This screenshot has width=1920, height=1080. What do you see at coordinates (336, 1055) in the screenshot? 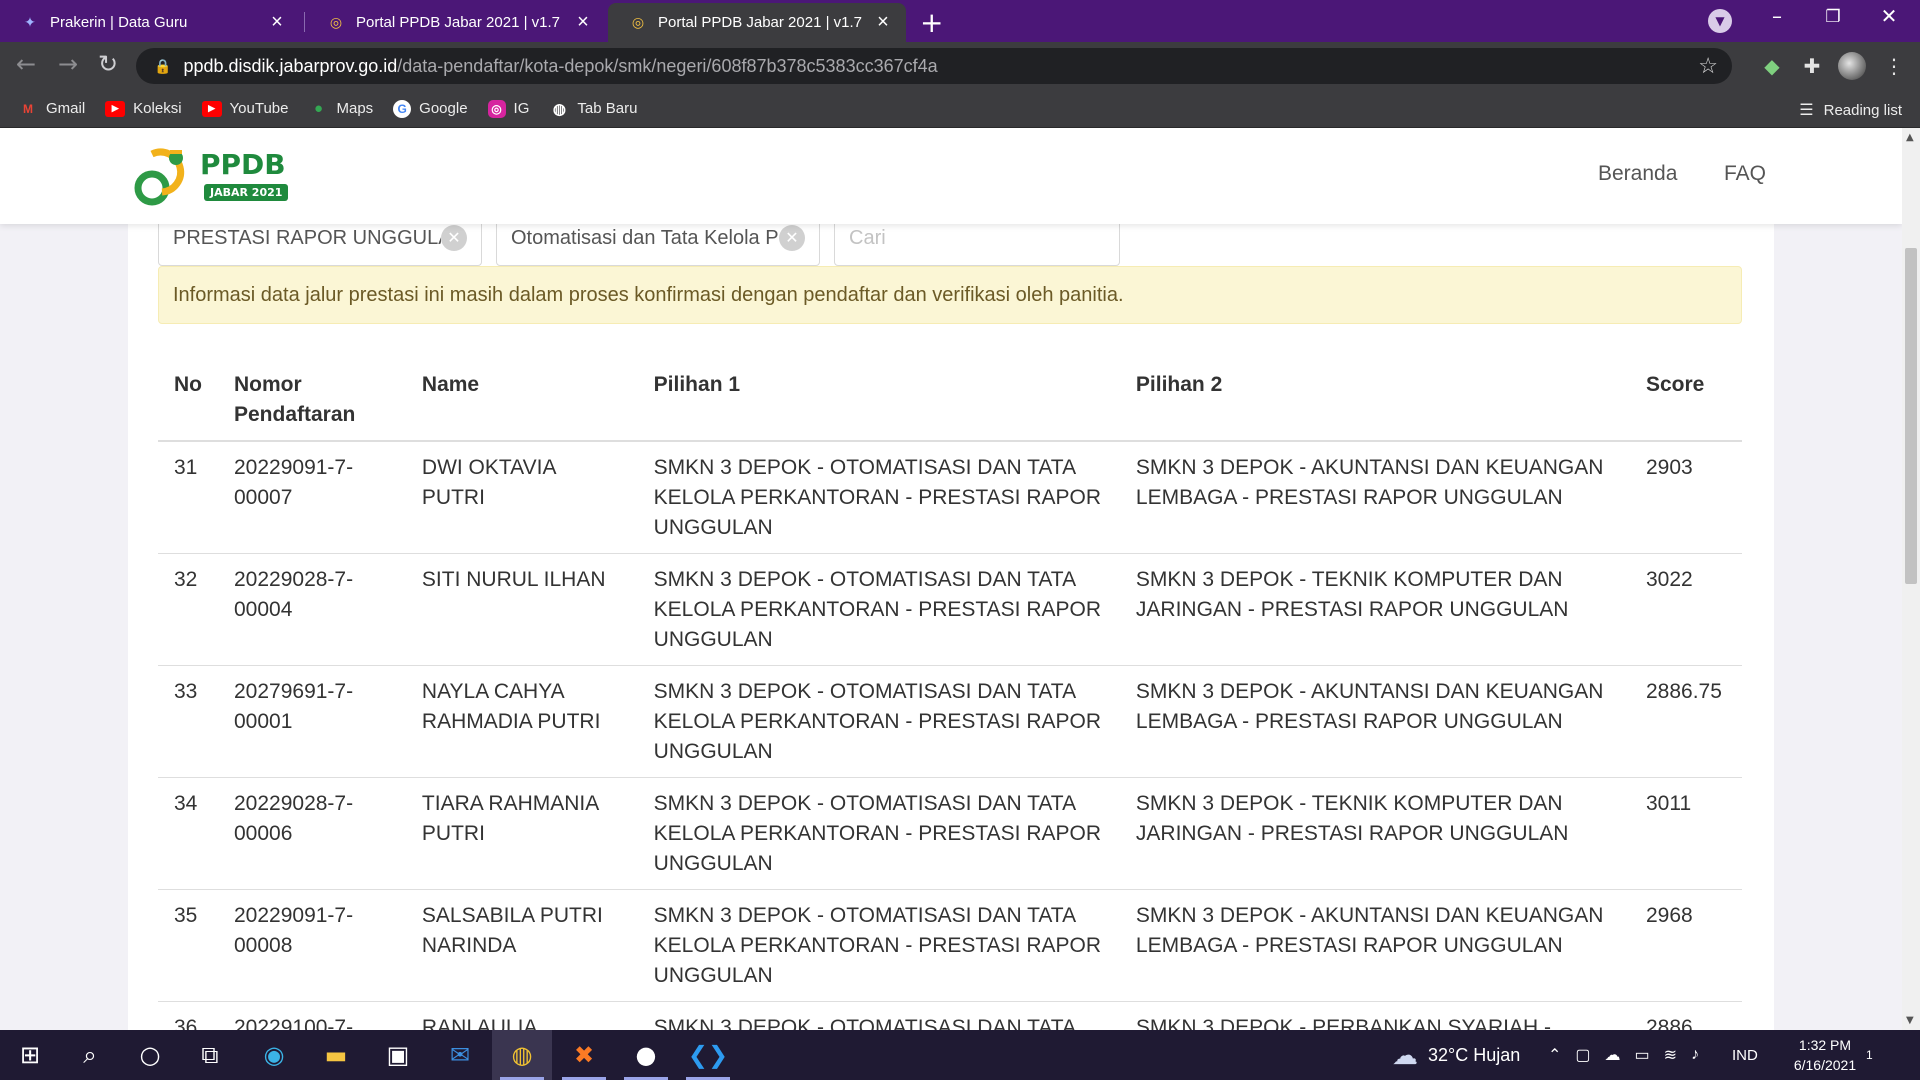
I see `file-explorer-icon: ▬` at bounding box center [336, 1055].